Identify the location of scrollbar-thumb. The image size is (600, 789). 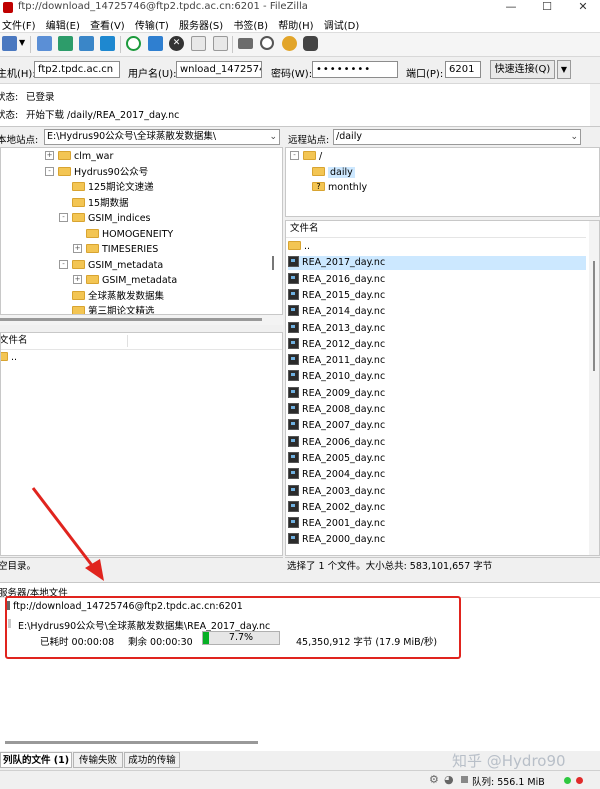
(594, 316).